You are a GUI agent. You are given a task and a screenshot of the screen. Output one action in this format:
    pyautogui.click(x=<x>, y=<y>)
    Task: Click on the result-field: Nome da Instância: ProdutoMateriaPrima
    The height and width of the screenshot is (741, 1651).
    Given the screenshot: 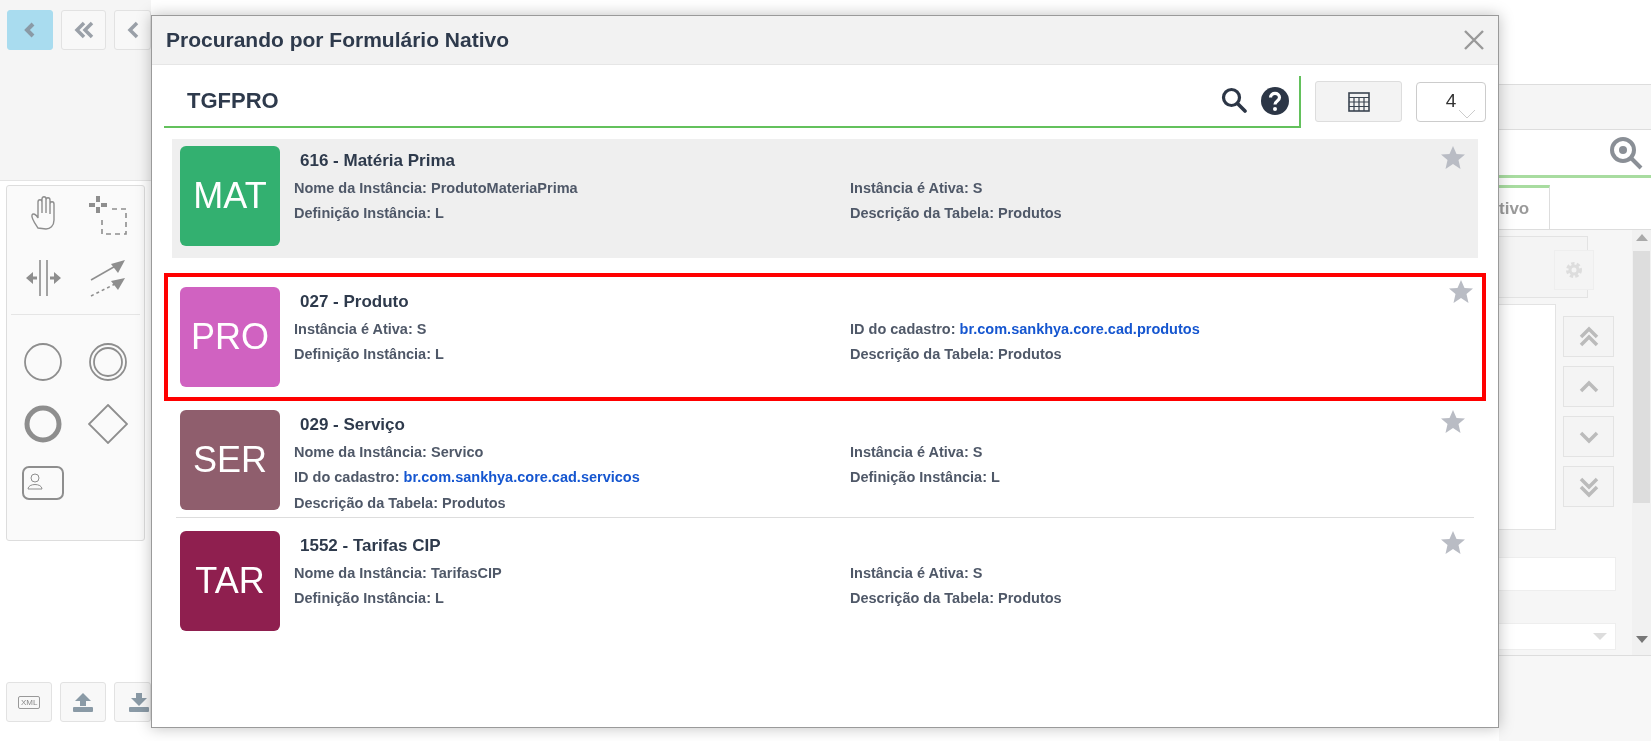 What is the action you would take?
    pyautogui.click(x=572, y=188)
    